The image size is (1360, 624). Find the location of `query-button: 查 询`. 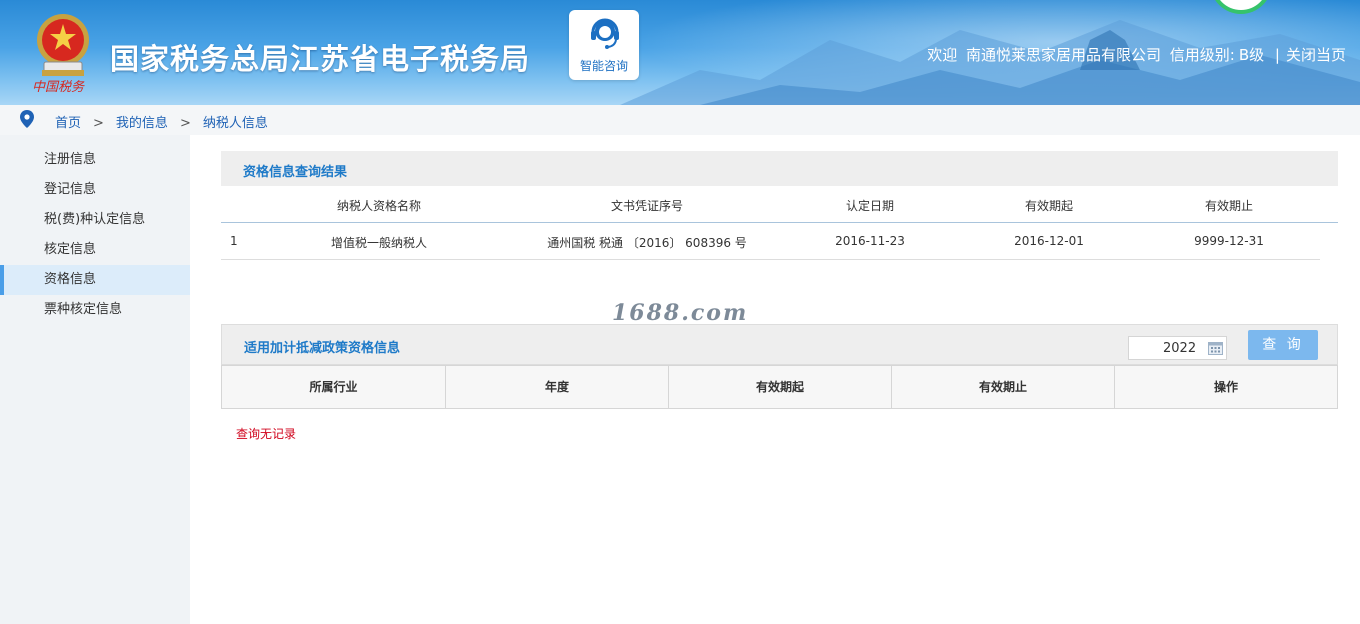

query-button: 查 询 is located at coordinates (1283, 345).